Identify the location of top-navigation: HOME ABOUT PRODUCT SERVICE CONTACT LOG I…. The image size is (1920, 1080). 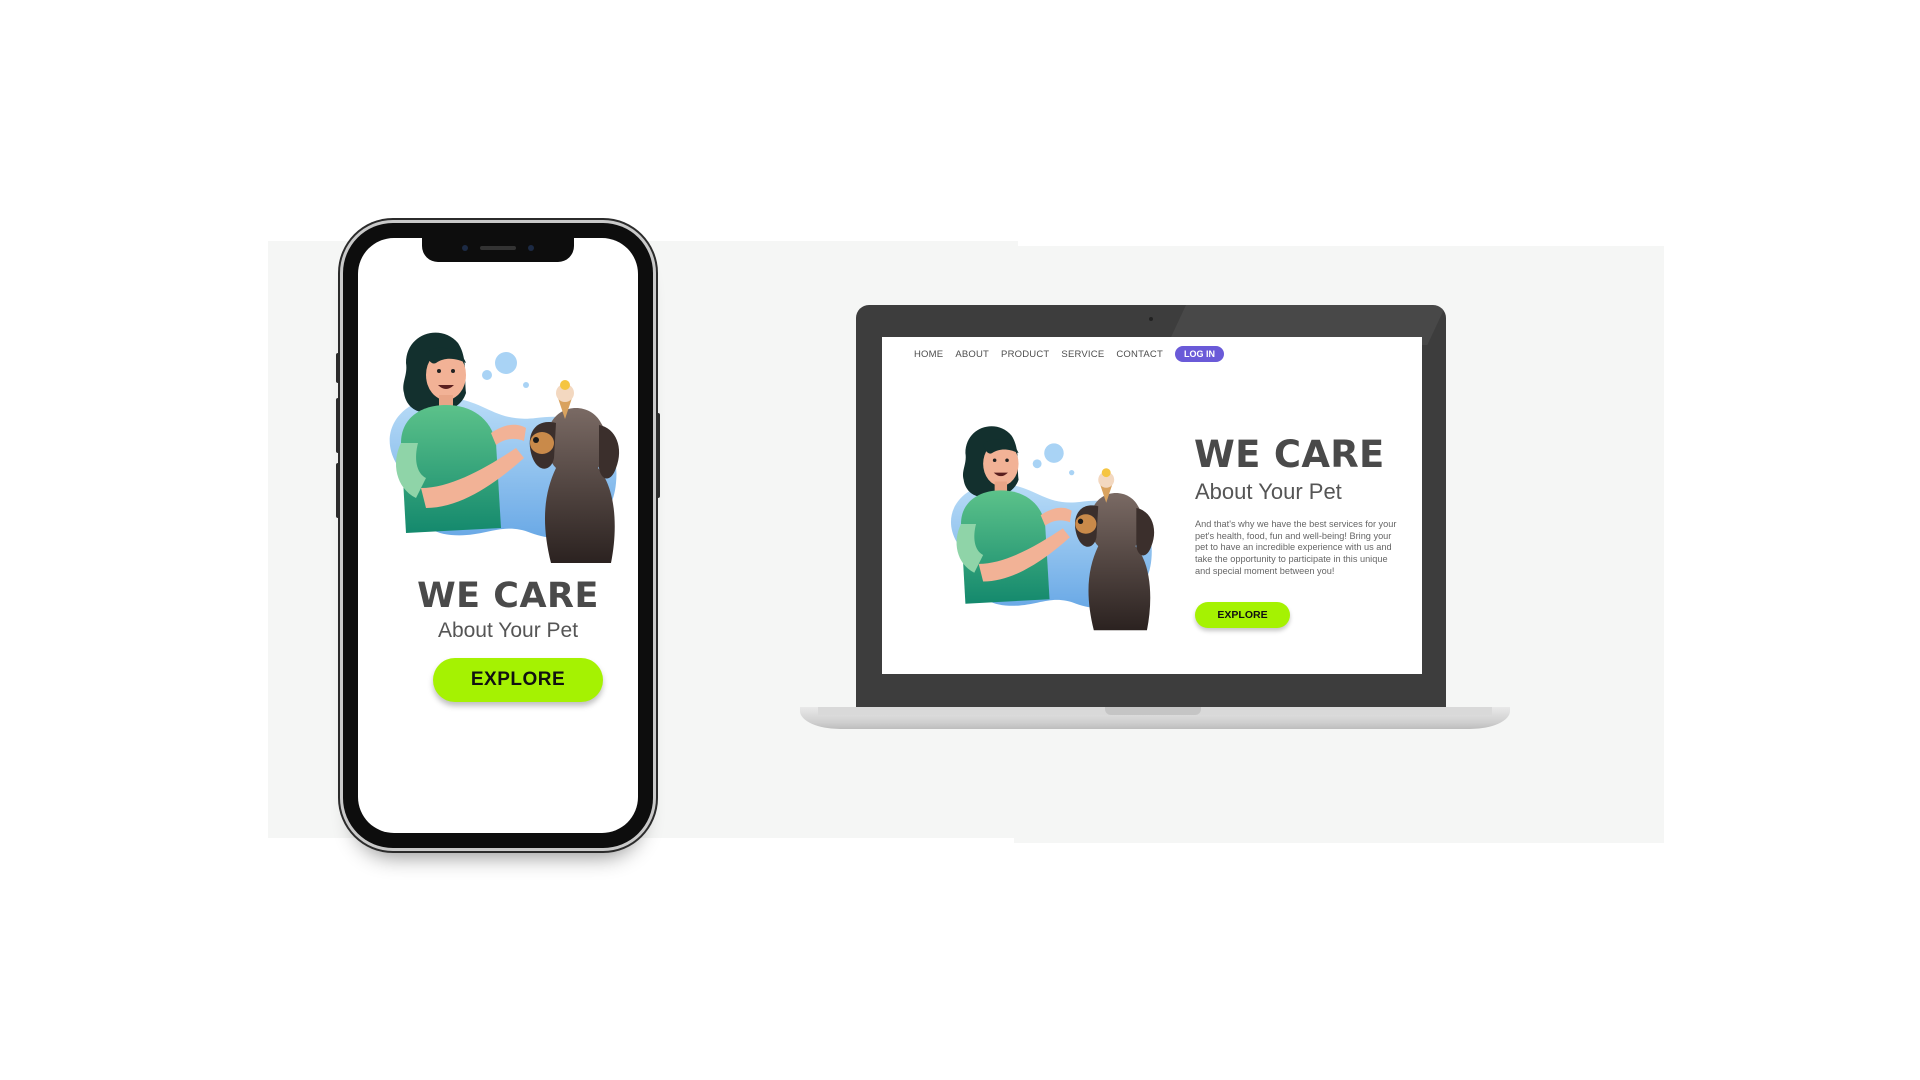
(1069, 354).